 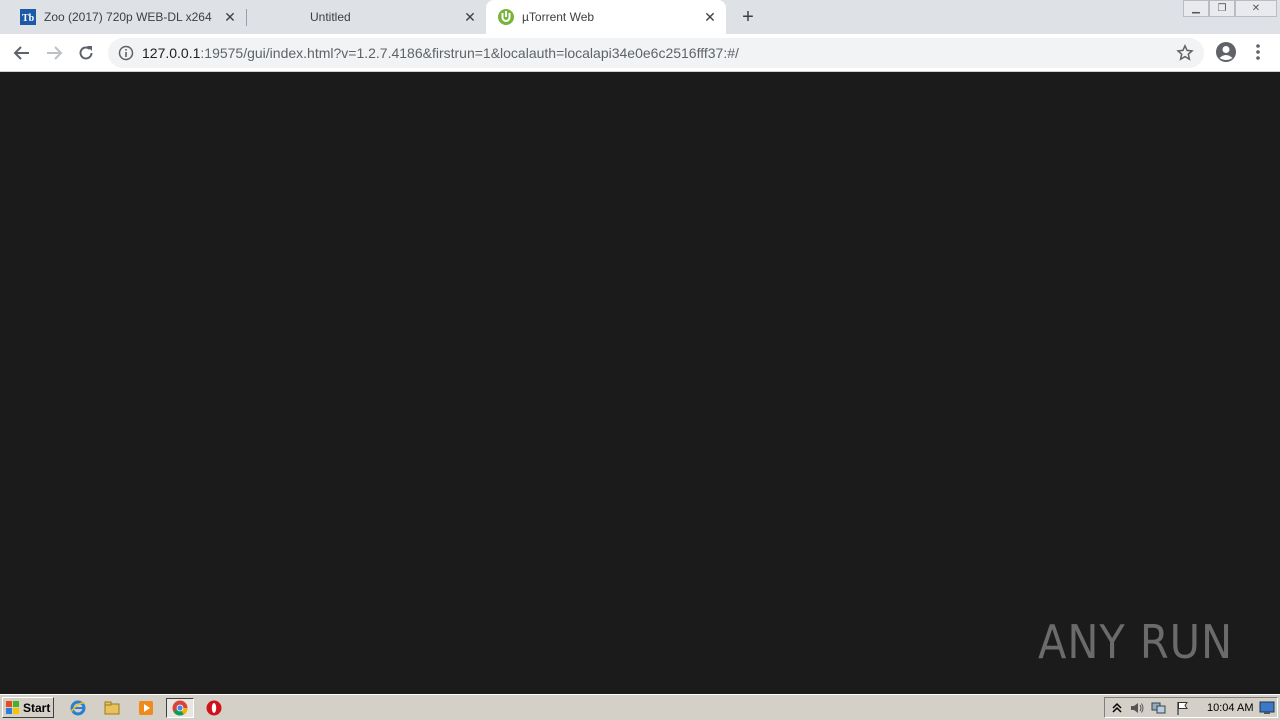 What do you see at coordinates (606, 17) in the screenshot?
I see `tab-utorrent-web: µTorrent Web ✕` at bounding box center [606, 17].